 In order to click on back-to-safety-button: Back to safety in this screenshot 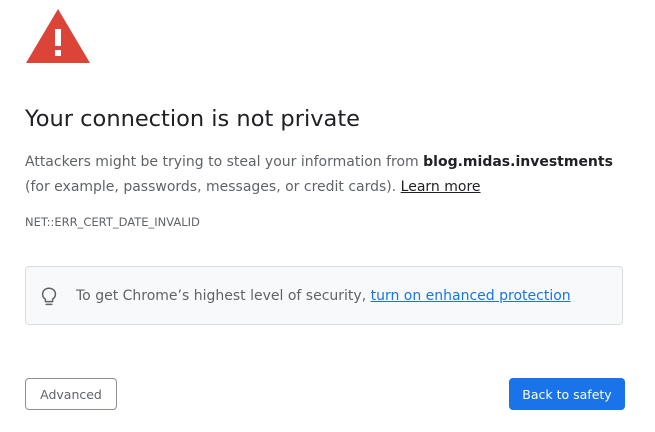, I will do `click(567, 394)`.